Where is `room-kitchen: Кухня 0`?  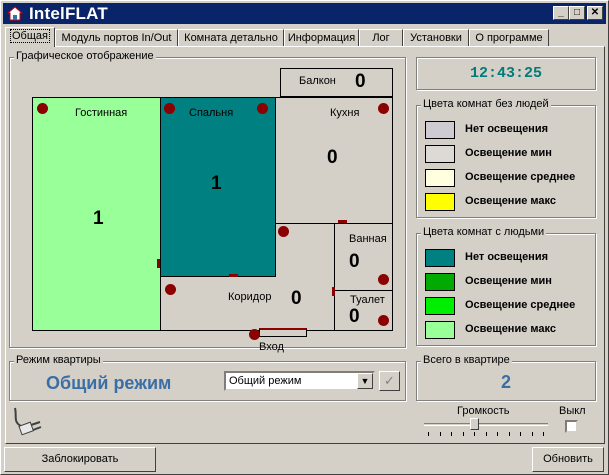 room-kitchen: Кухня 0 is located at coordinates (334, 160).